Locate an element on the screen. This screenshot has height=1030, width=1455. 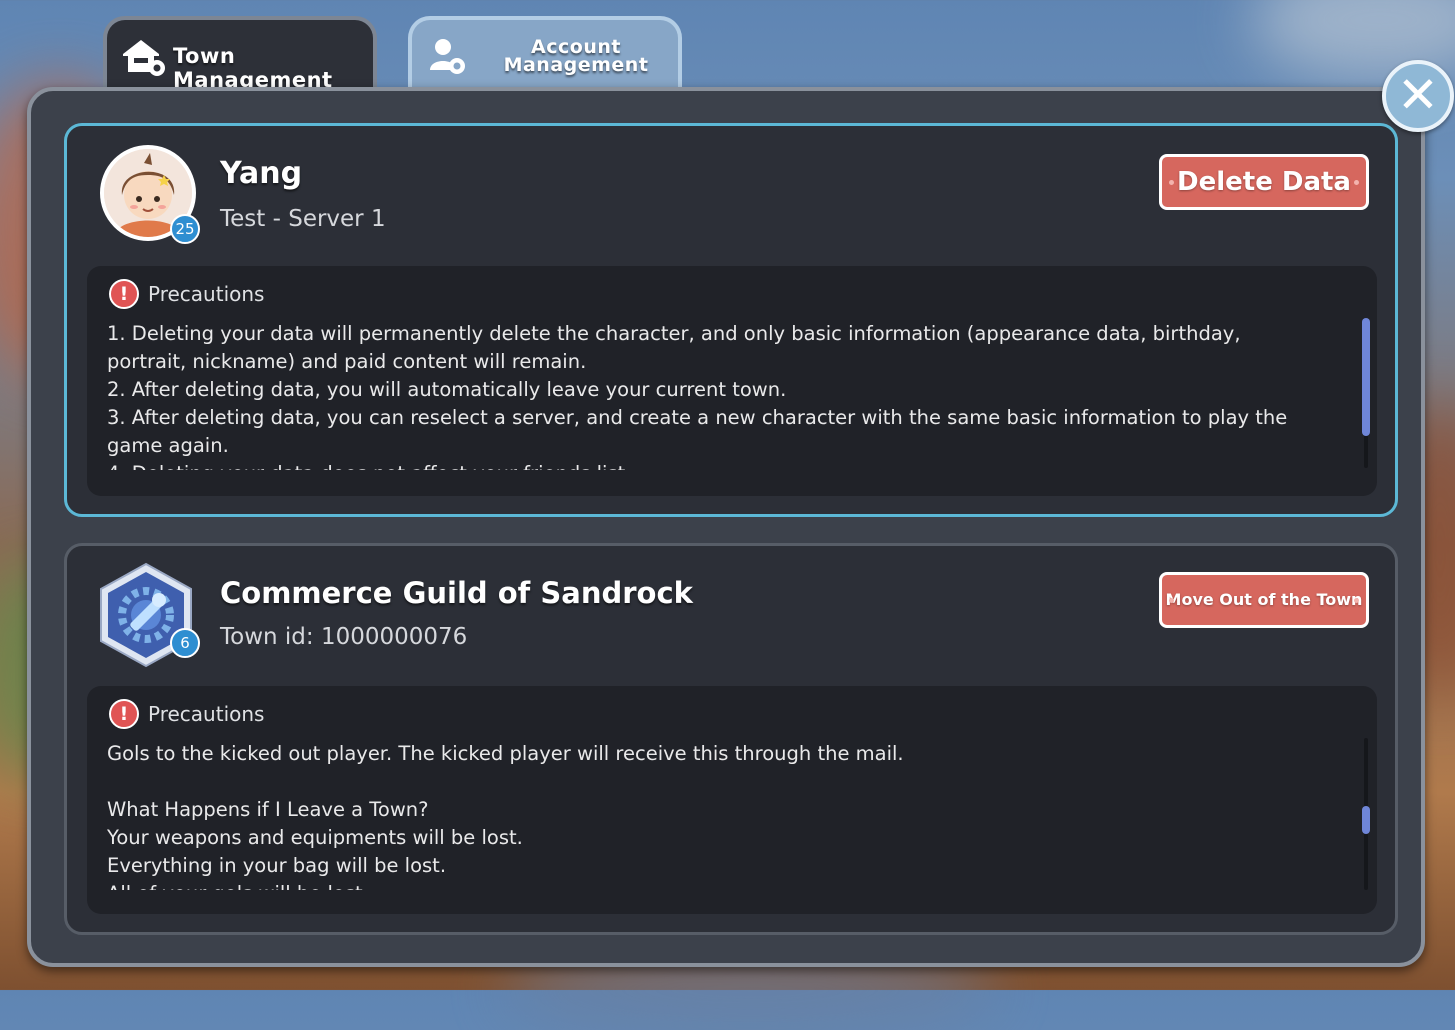
player-name: Yang is located at coordinates (261, 173).